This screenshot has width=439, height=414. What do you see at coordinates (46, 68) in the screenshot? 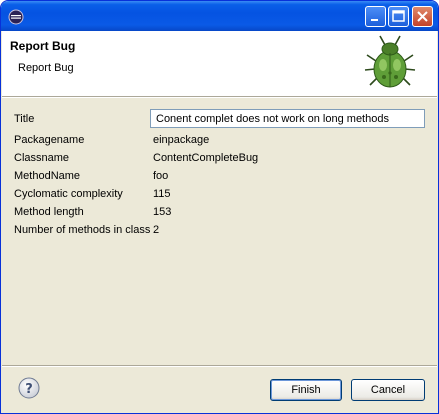
I see `page-subtitle: Report Bug` at bounding box center [46, 68].